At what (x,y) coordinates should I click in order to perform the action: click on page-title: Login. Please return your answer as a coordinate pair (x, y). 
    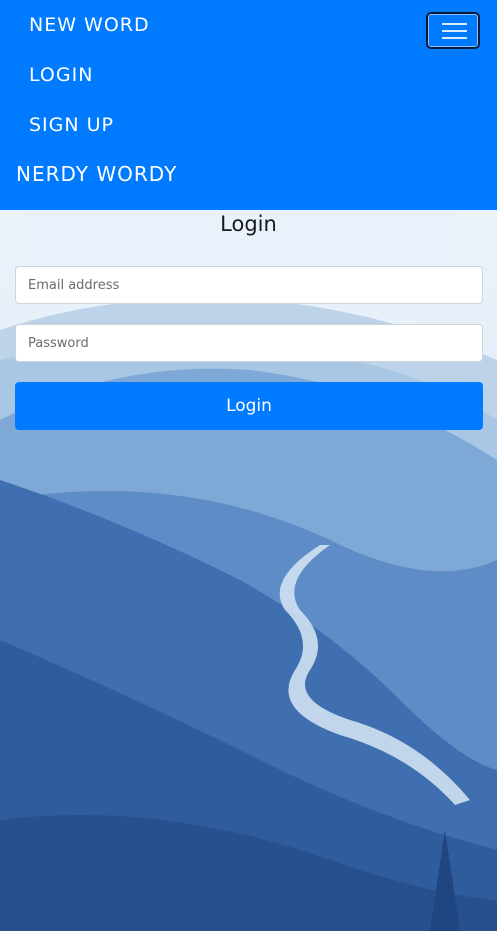
    Looking at the image, I should click on (248, 224).